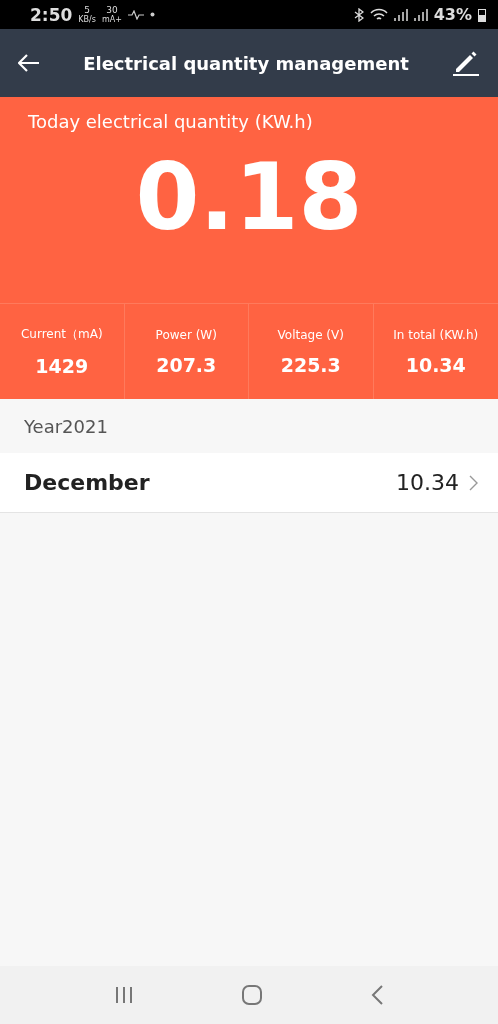 This screenshot has height=1024, width=498. Describe the element at coordinates (186, 334) in the screenshot. I see `stat-label: Power (W)` at that location.